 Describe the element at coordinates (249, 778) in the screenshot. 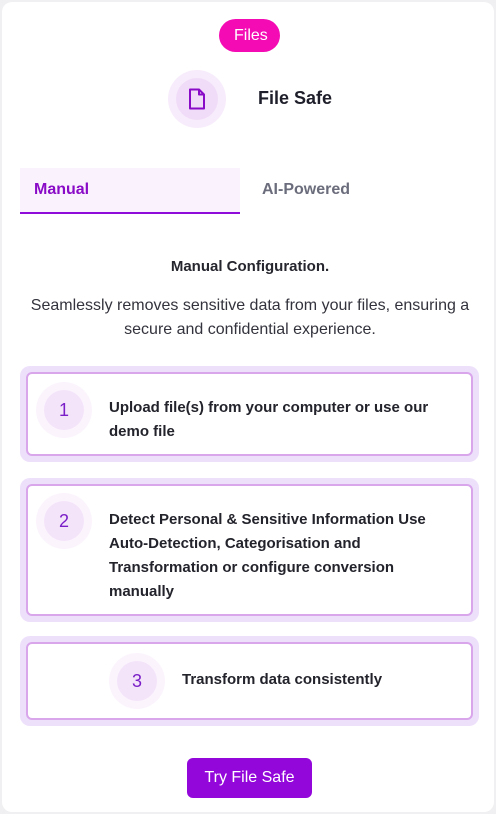

I see `try-file-safe-button: Try File Safe` at that location.